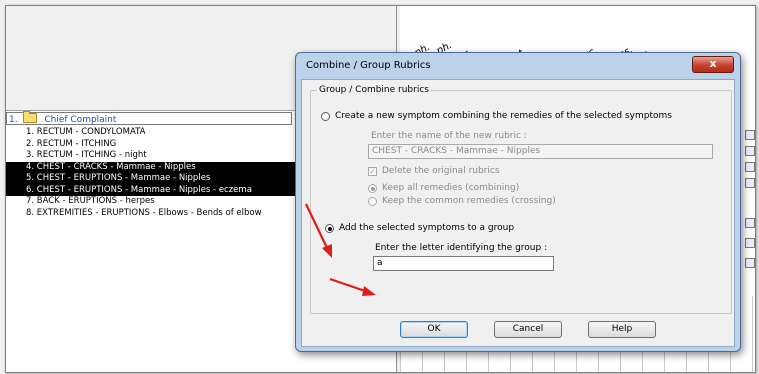 The image size is (759, 374). What do you see at coordinates (372, 171) in the screenshot?
I see `delete-original-checkbox: ✓` at bounding box center [372, 171].